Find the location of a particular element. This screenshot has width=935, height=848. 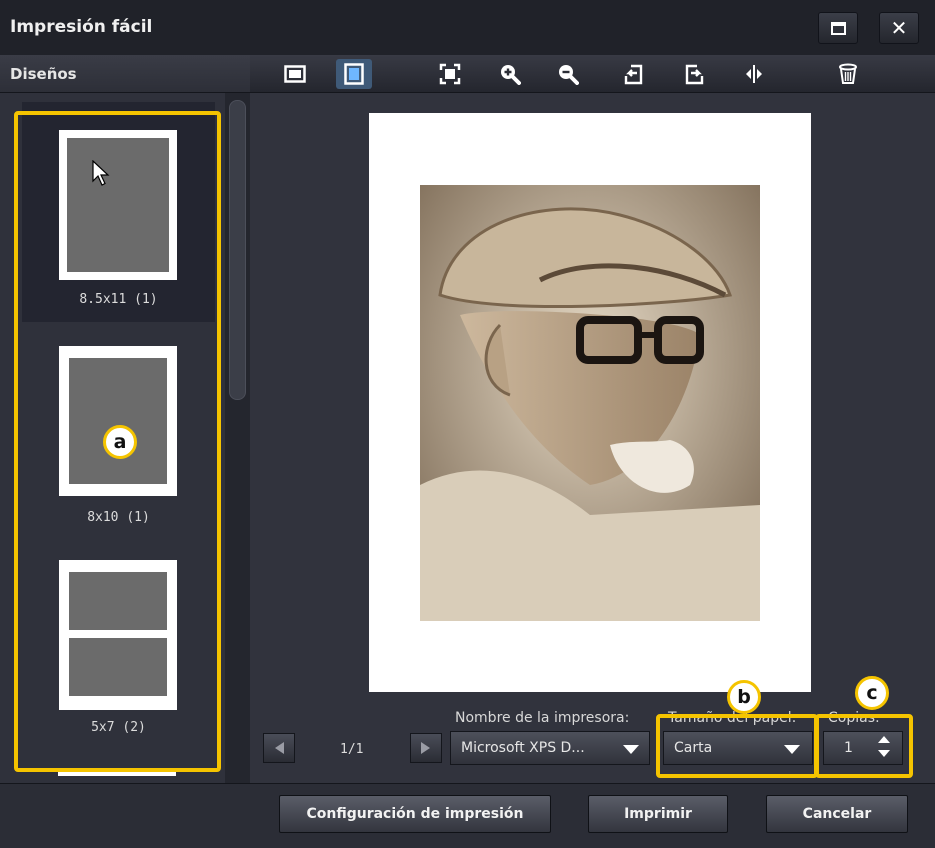

flip-horizontal-button is located at coordinates (754, 74).